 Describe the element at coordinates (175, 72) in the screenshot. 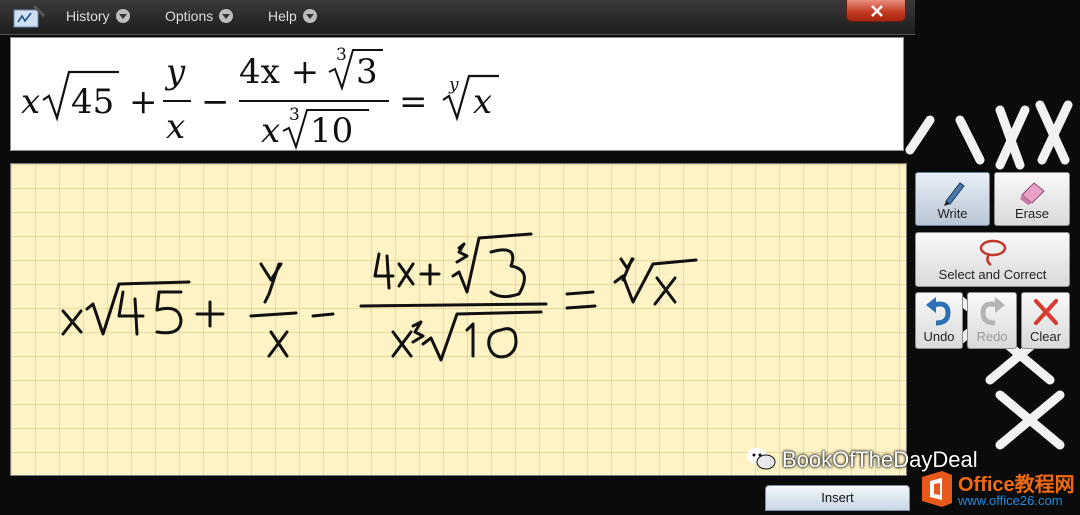

I see `fraction1-numerator: y` at that location.